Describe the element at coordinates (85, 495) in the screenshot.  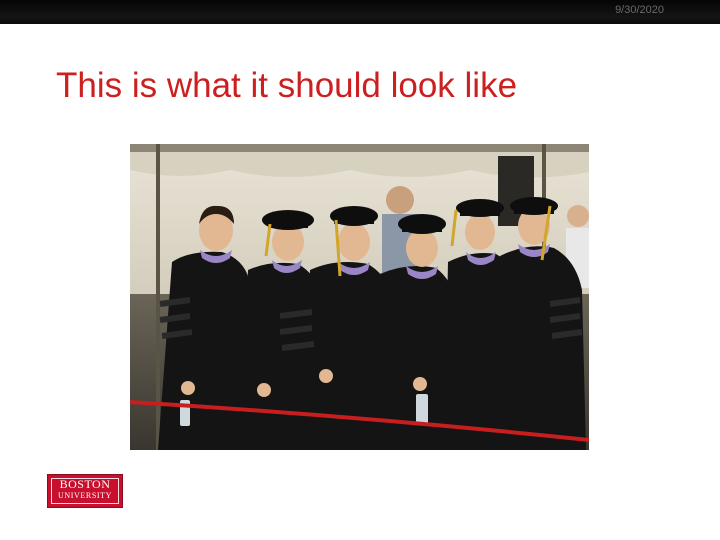
I see `logo-line-university: UNIVERSITY` at that location.